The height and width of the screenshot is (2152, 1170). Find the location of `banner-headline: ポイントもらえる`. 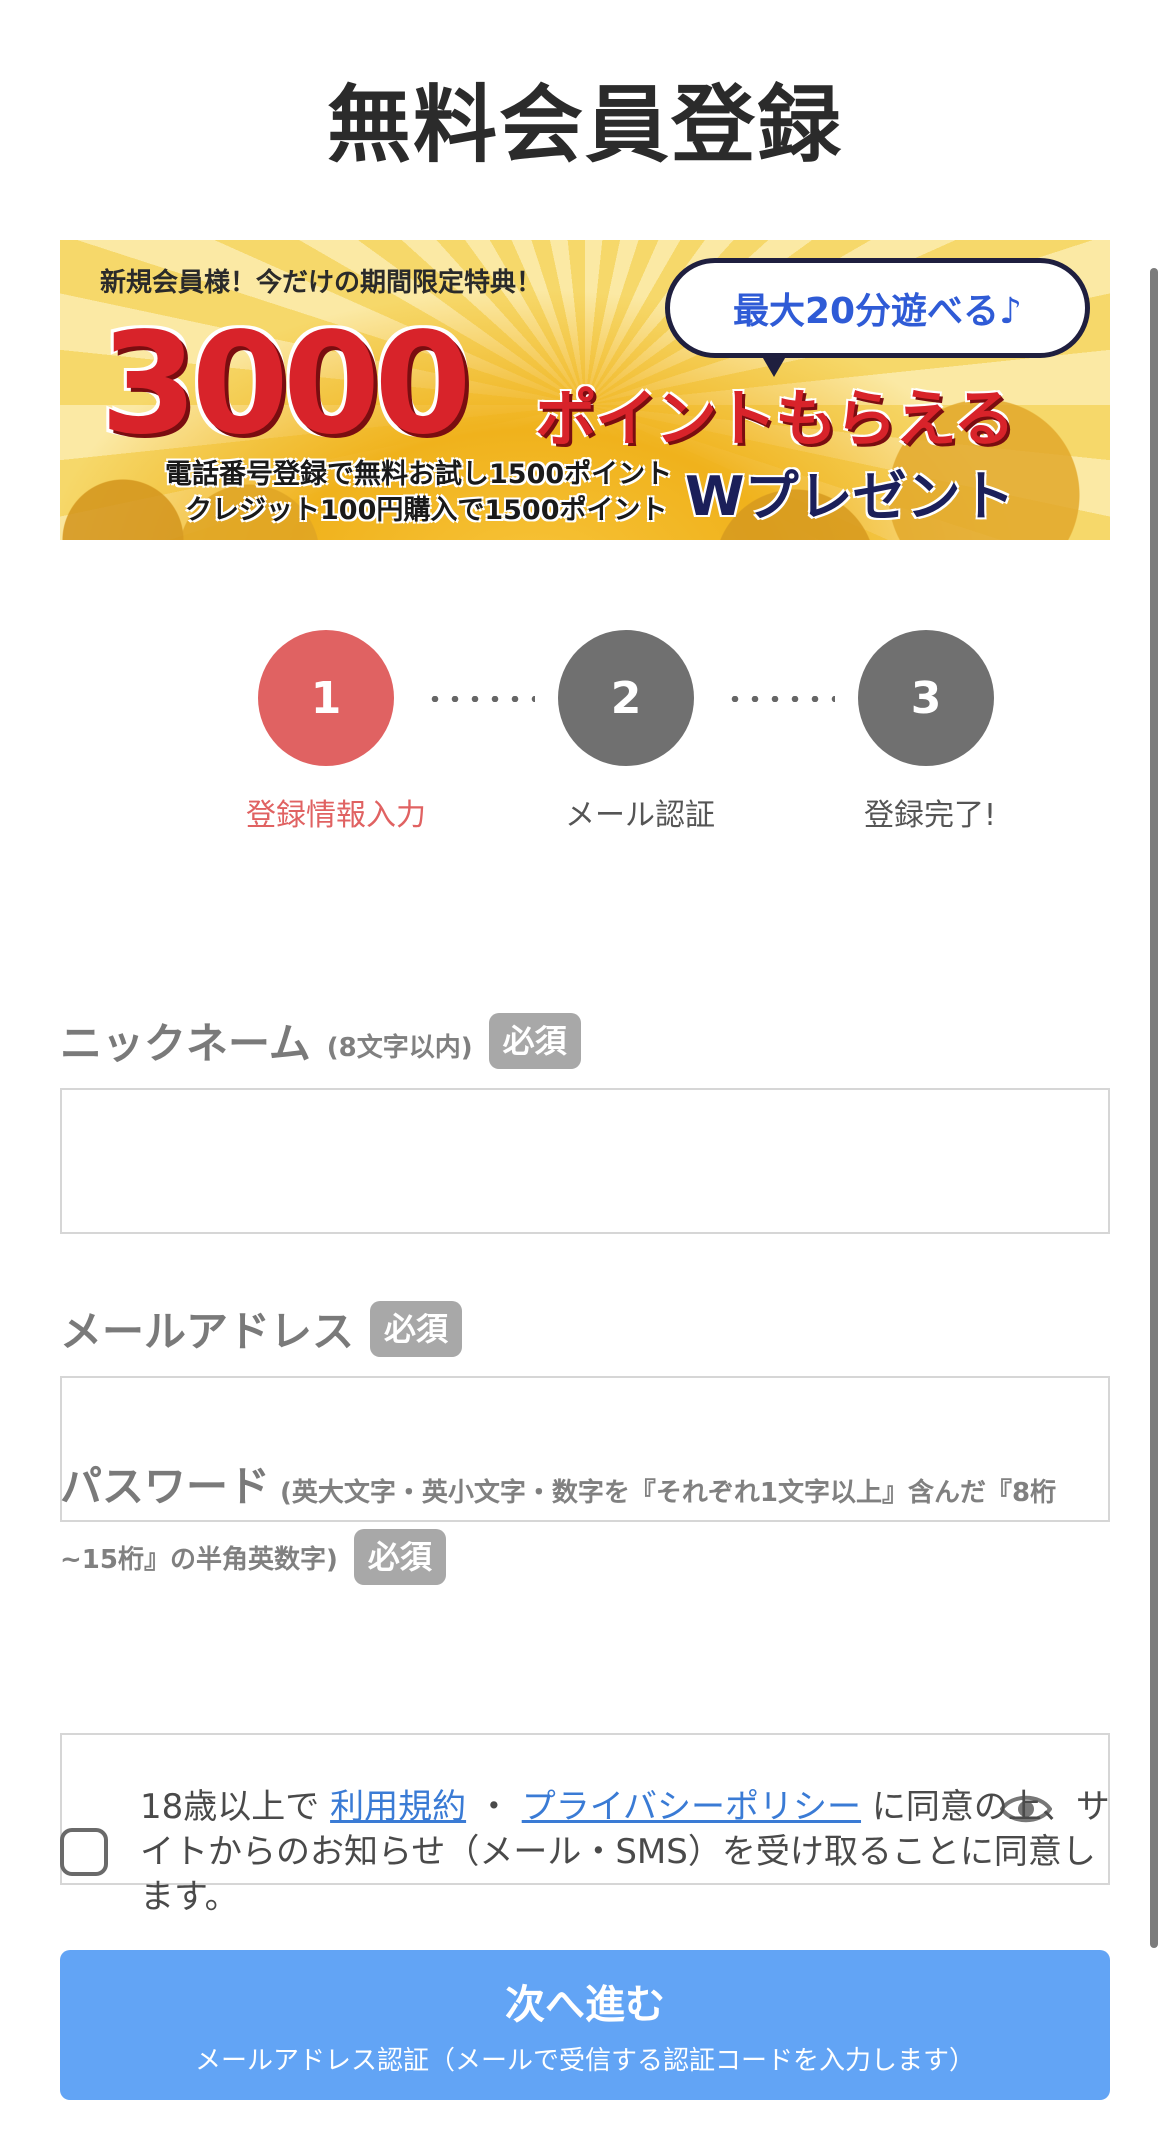

banner-headline: ポイントもらえる is located at coordinates (775, 418).